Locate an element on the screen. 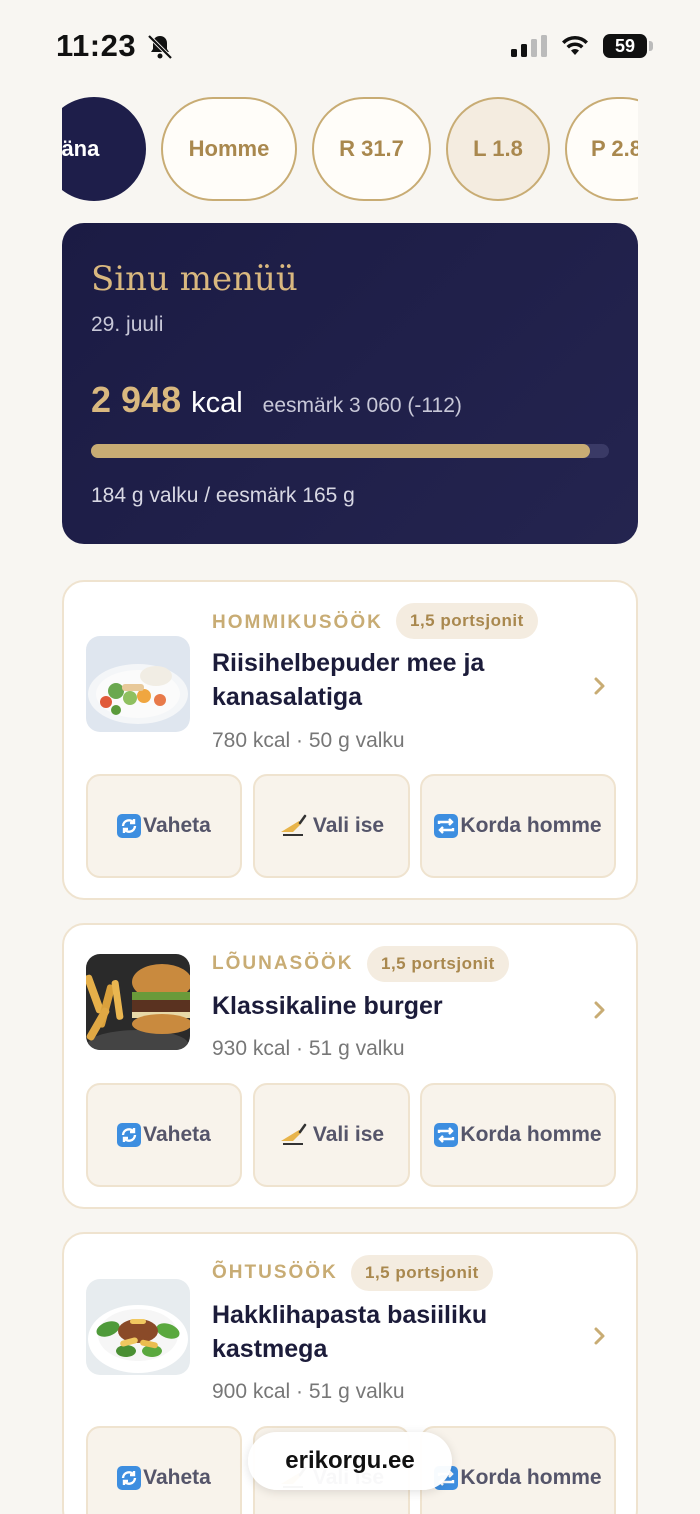 This screenshot has height=1514, width=700. url-pill: erikorgu.ee is located at coordinates (350, 1461).